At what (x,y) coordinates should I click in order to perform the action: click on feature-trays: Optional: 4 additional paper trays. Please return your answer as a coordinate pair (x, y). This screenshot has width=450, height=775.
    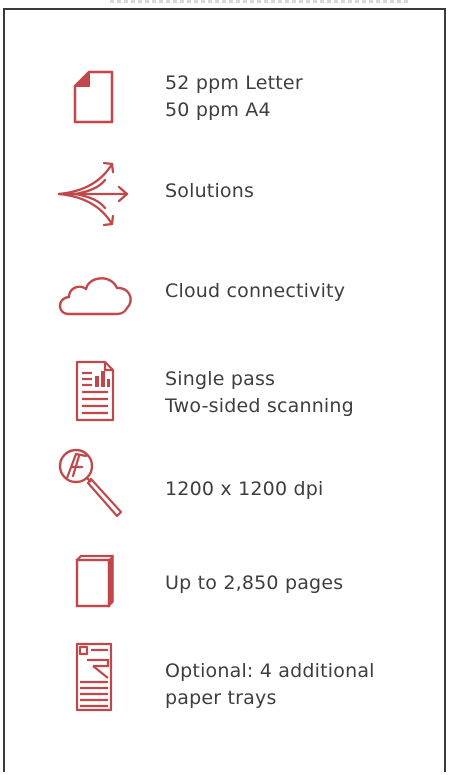
    Looking at the image, I should click on (225, 675).